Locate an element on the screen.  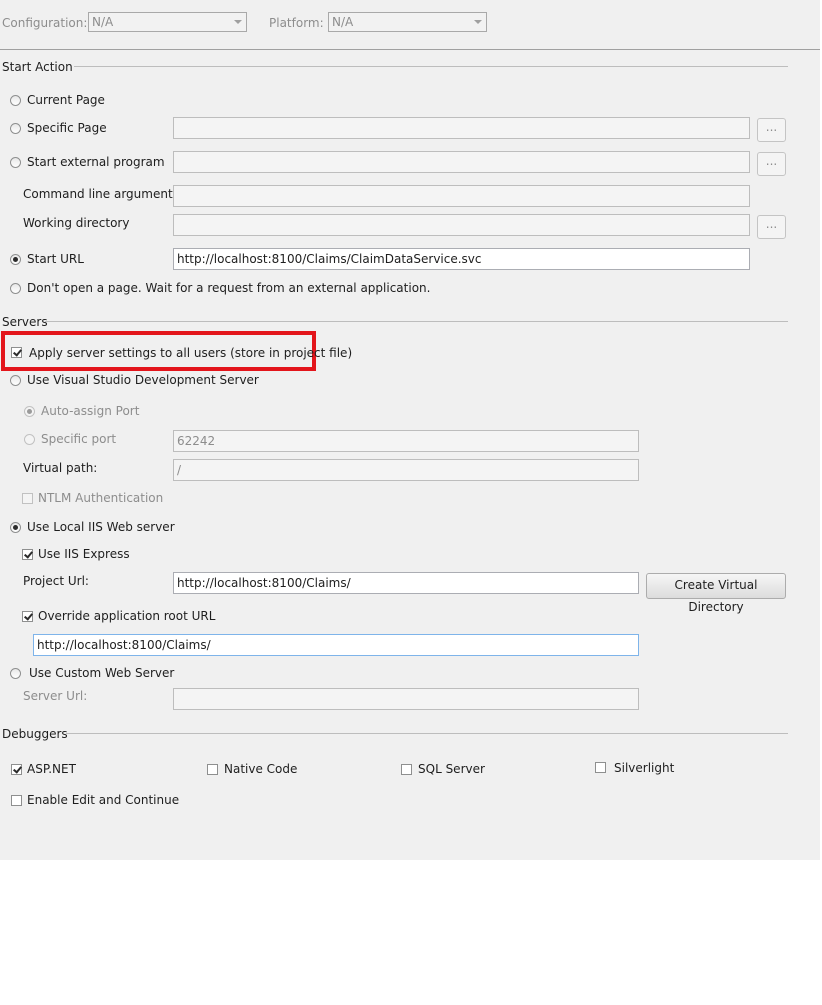
specific-page-input is located at coordinates (461, 128).